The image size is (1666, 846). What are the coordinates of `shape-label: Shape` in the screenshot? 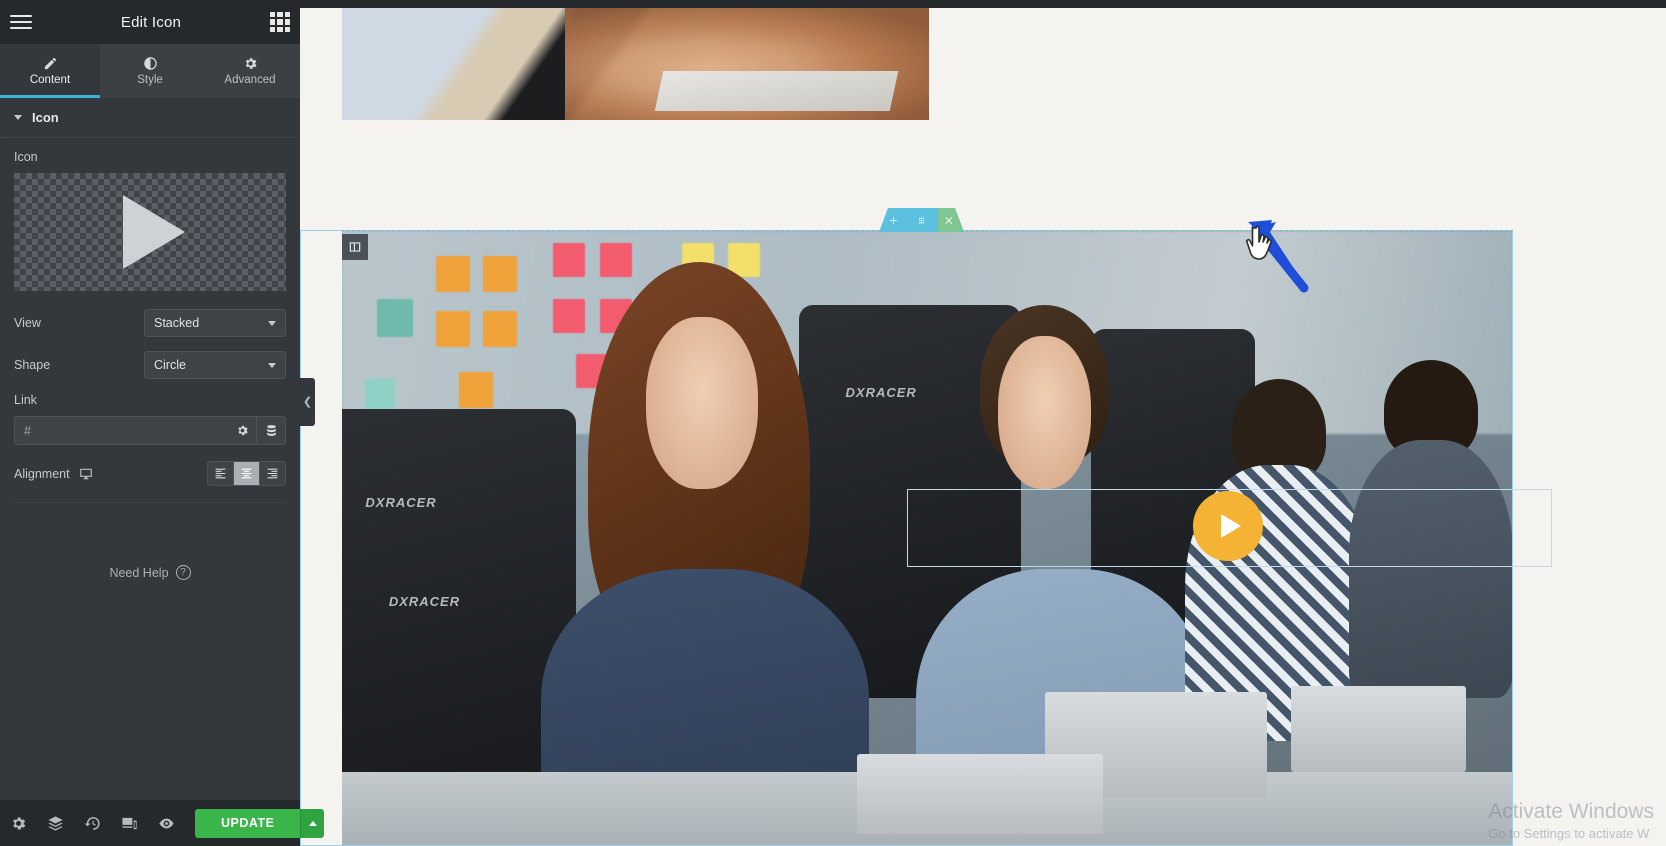 It's located at (32, 365).